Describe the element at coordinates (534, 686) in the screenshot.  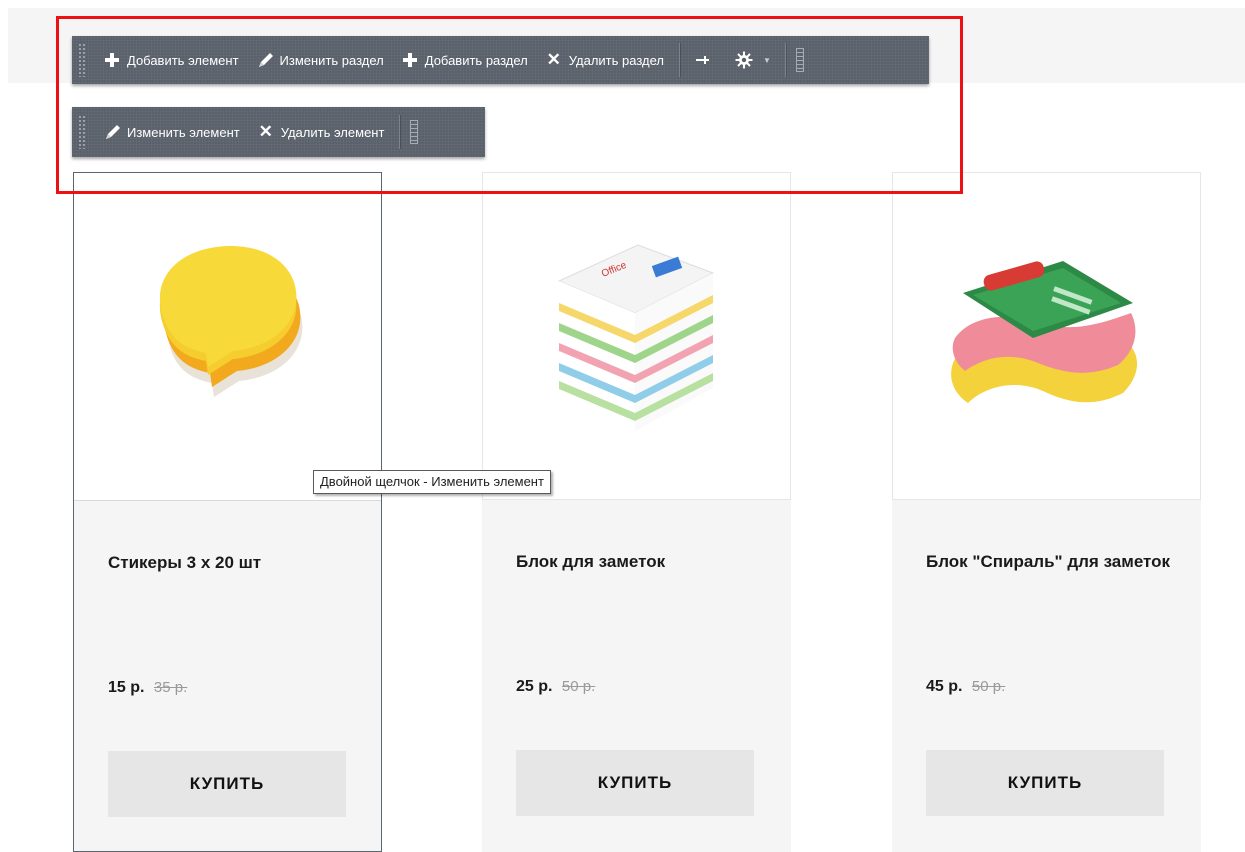
I see `current-price: 25 р.` at that location.